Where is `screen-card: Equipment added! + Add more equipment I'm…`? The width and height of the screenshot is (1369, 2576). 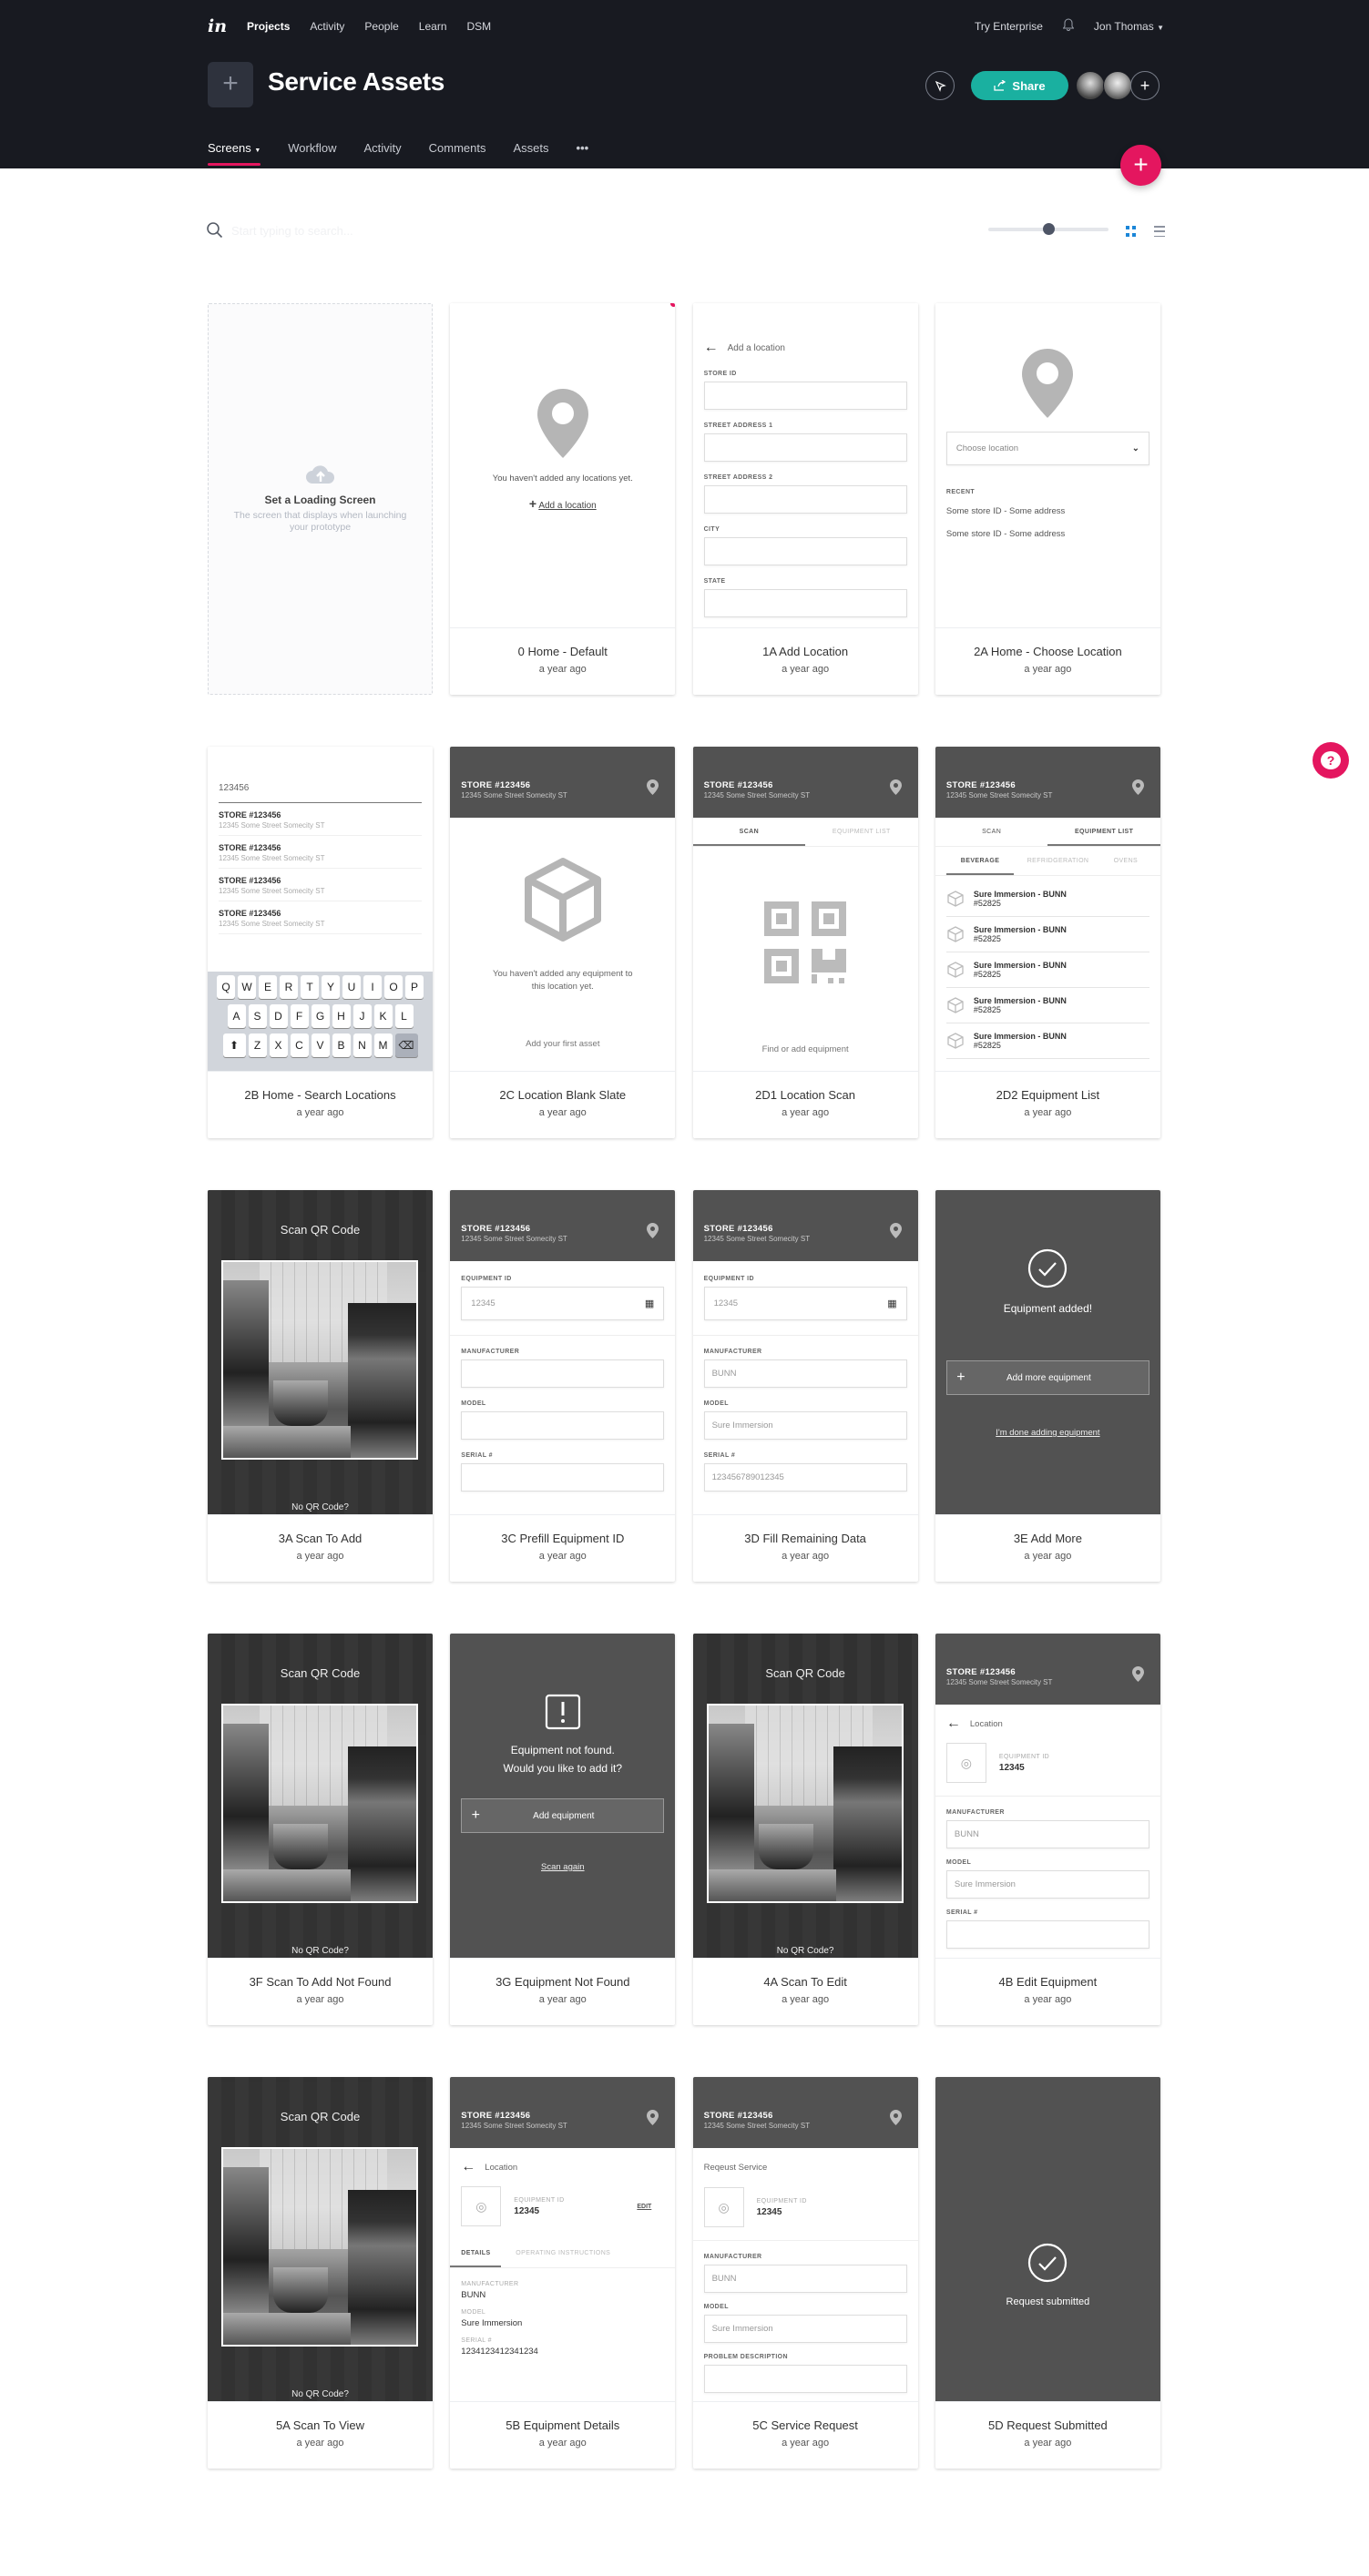 screen-card: Equipment added! + Add more equipment I'm… is located at coordinates (1047, 1386).